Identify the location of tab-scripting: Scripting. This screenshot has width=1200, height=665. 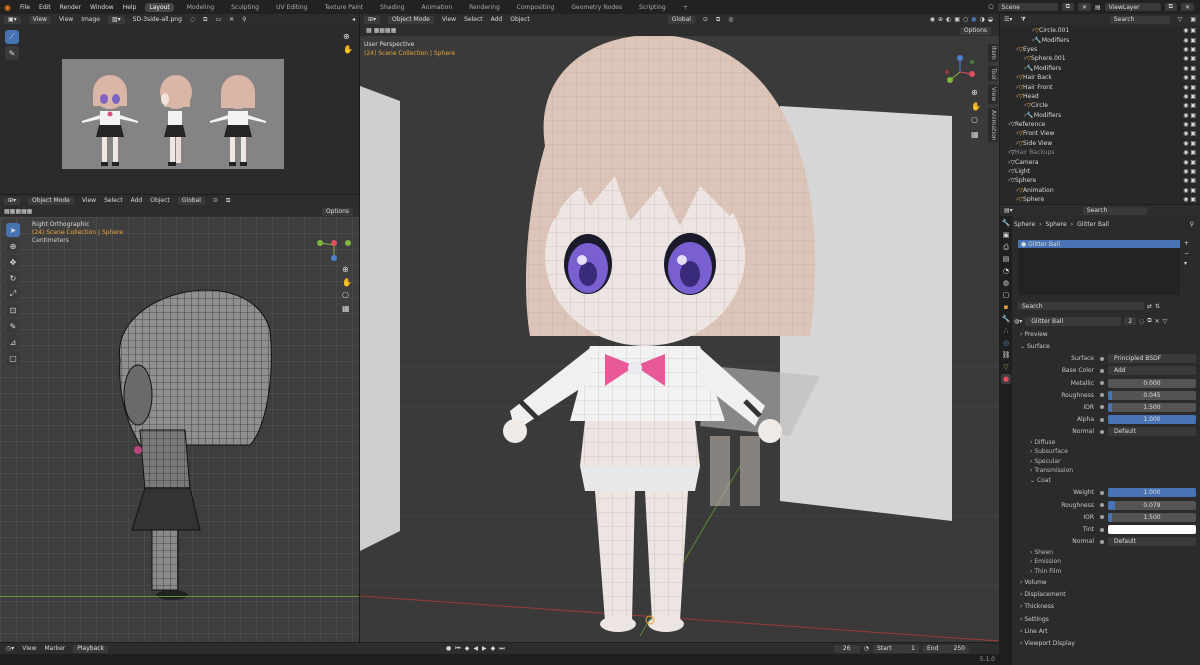
(652, 7).